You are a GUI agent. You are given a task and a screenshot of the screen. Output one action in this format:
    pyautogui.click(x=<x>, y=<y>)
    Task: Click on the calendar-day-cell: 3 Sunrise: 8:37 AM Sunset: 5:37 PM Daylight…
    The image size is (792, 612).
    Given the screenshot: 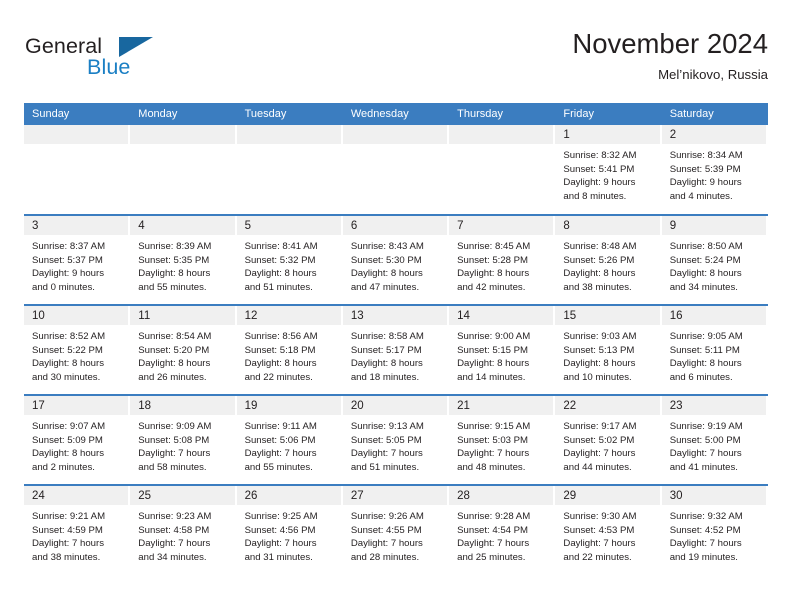 What is the action you would take?
    pyautogui.click(x=77, y=259)
    